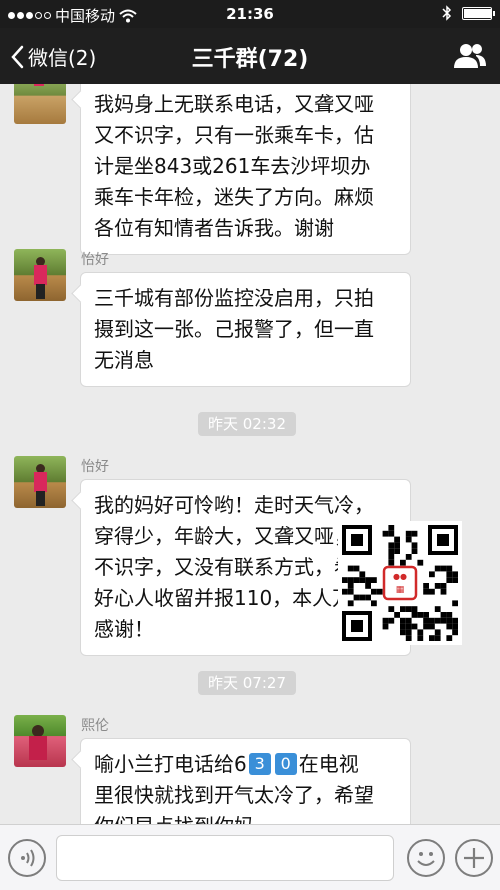 Image resolution: width=500 pixels, height=890 pixels. I want to click on status-time: 21:36, so click(250, 14).